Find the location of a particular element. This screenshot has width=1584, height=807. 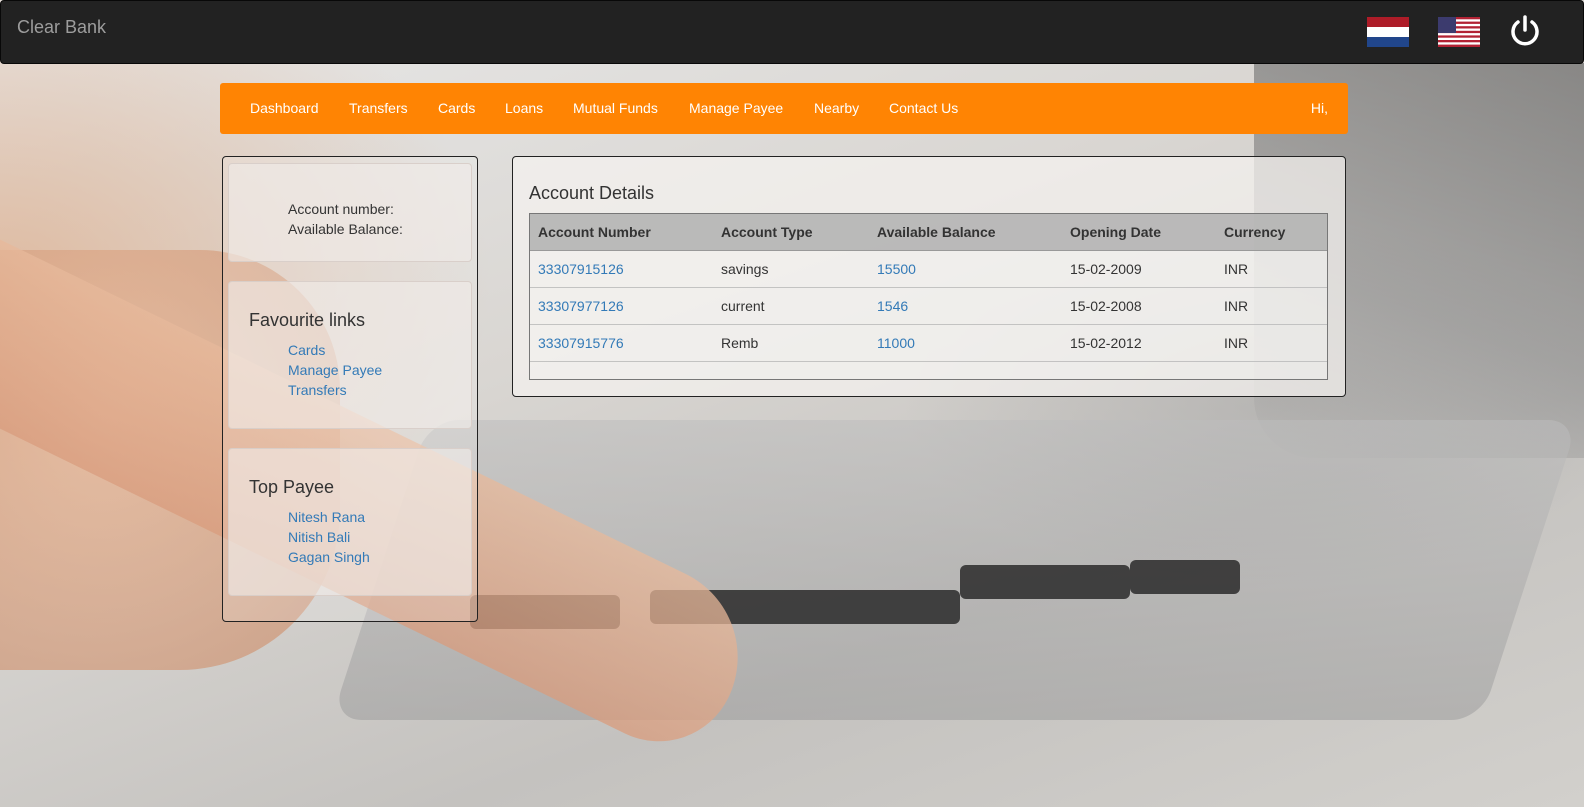

table-row: 33307915126 savings 15500 15-02-2009 INR is located at coordinates (928, 269).